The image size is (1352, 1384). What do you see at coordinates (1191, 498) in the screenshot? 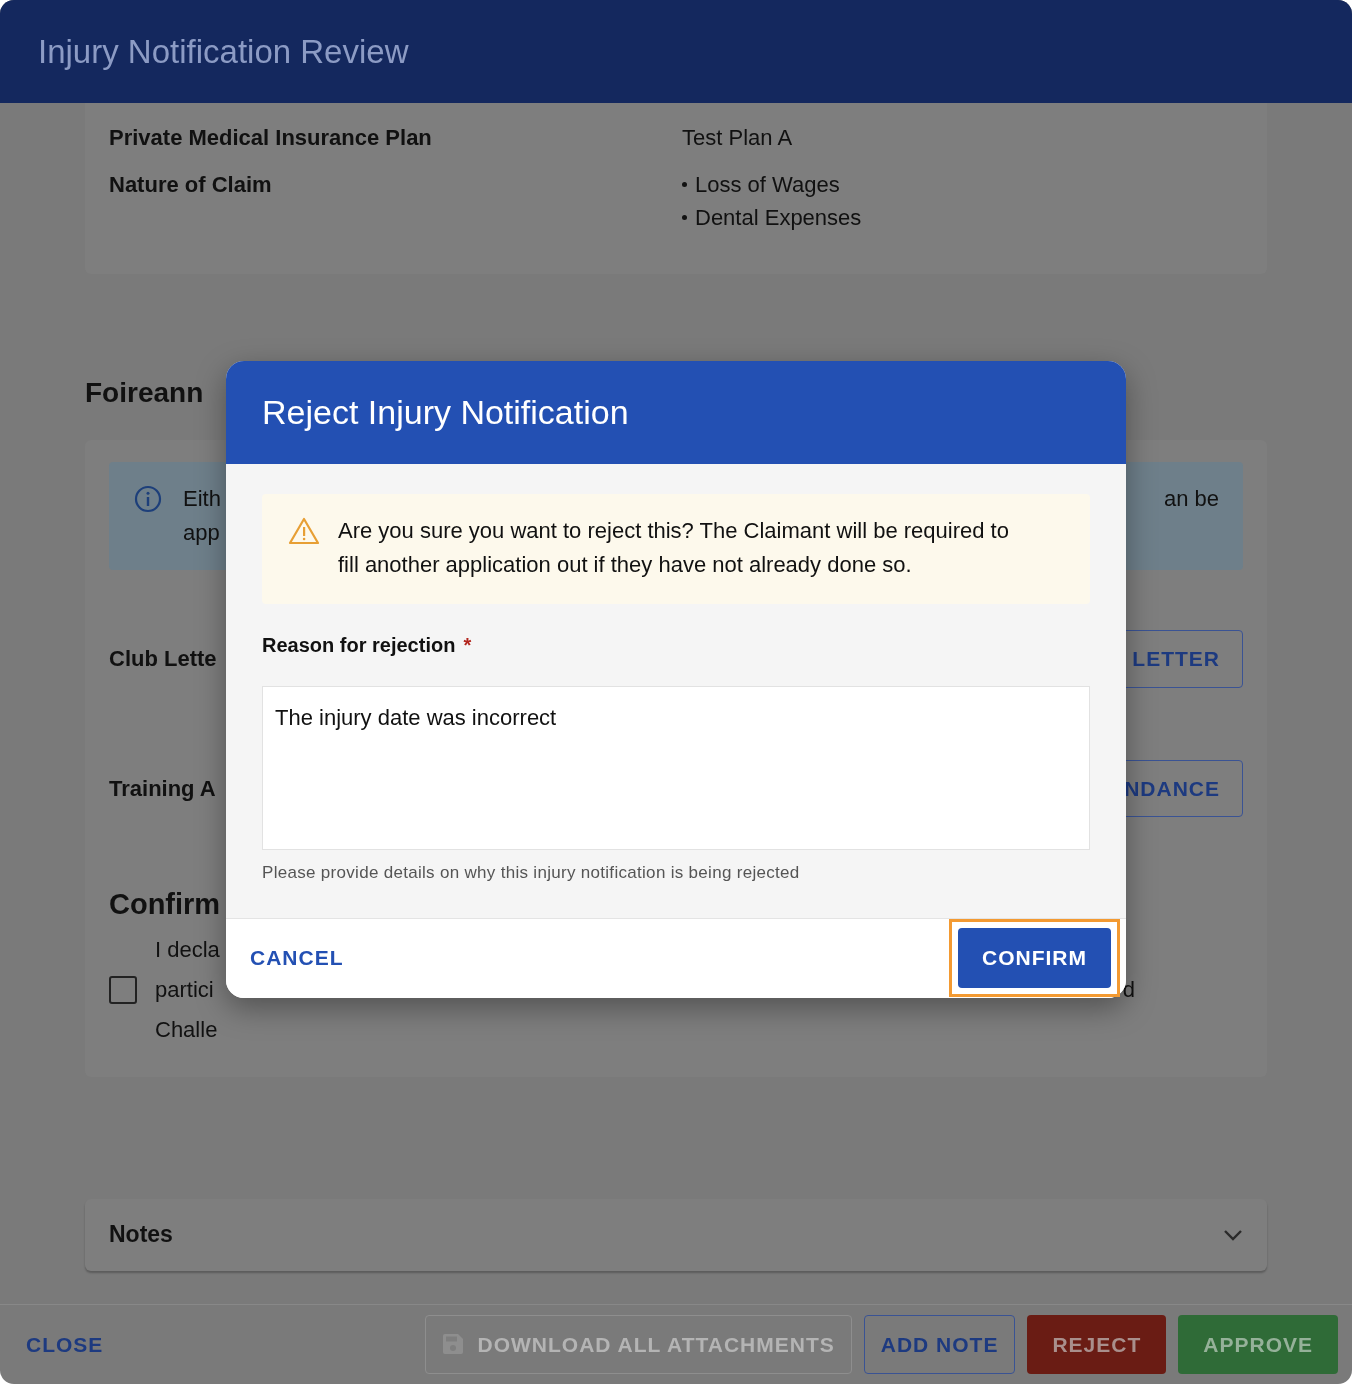
I see `info-text: an be` at bounding box center [1191, 498].